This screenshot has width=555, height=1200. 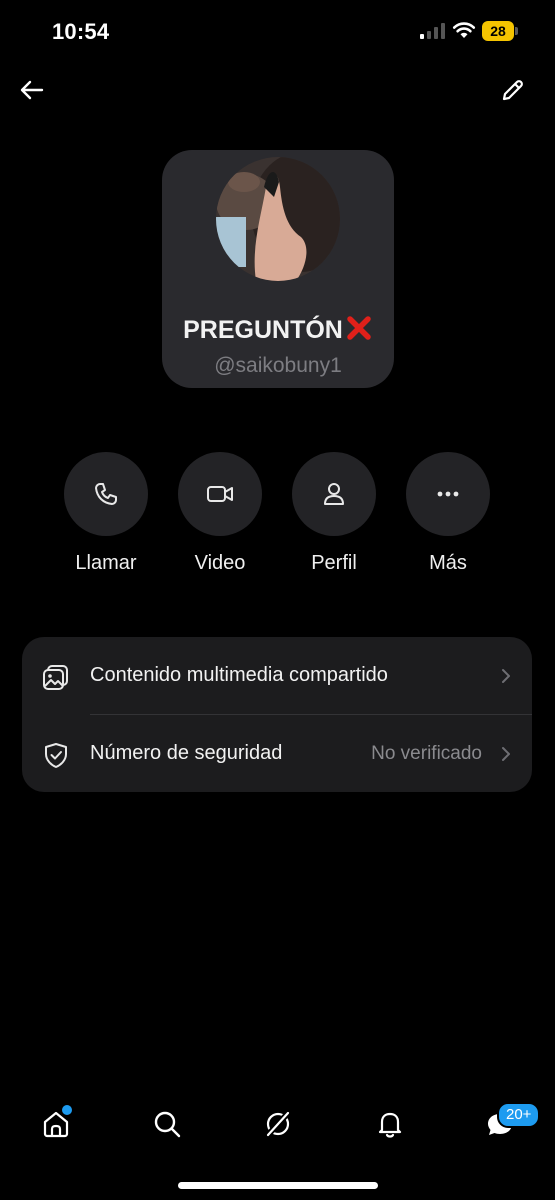 What do you see at coordinates (432, 31) in the screenshot?
I see `cellular-signal-icon` at bounding box center [432, 31].